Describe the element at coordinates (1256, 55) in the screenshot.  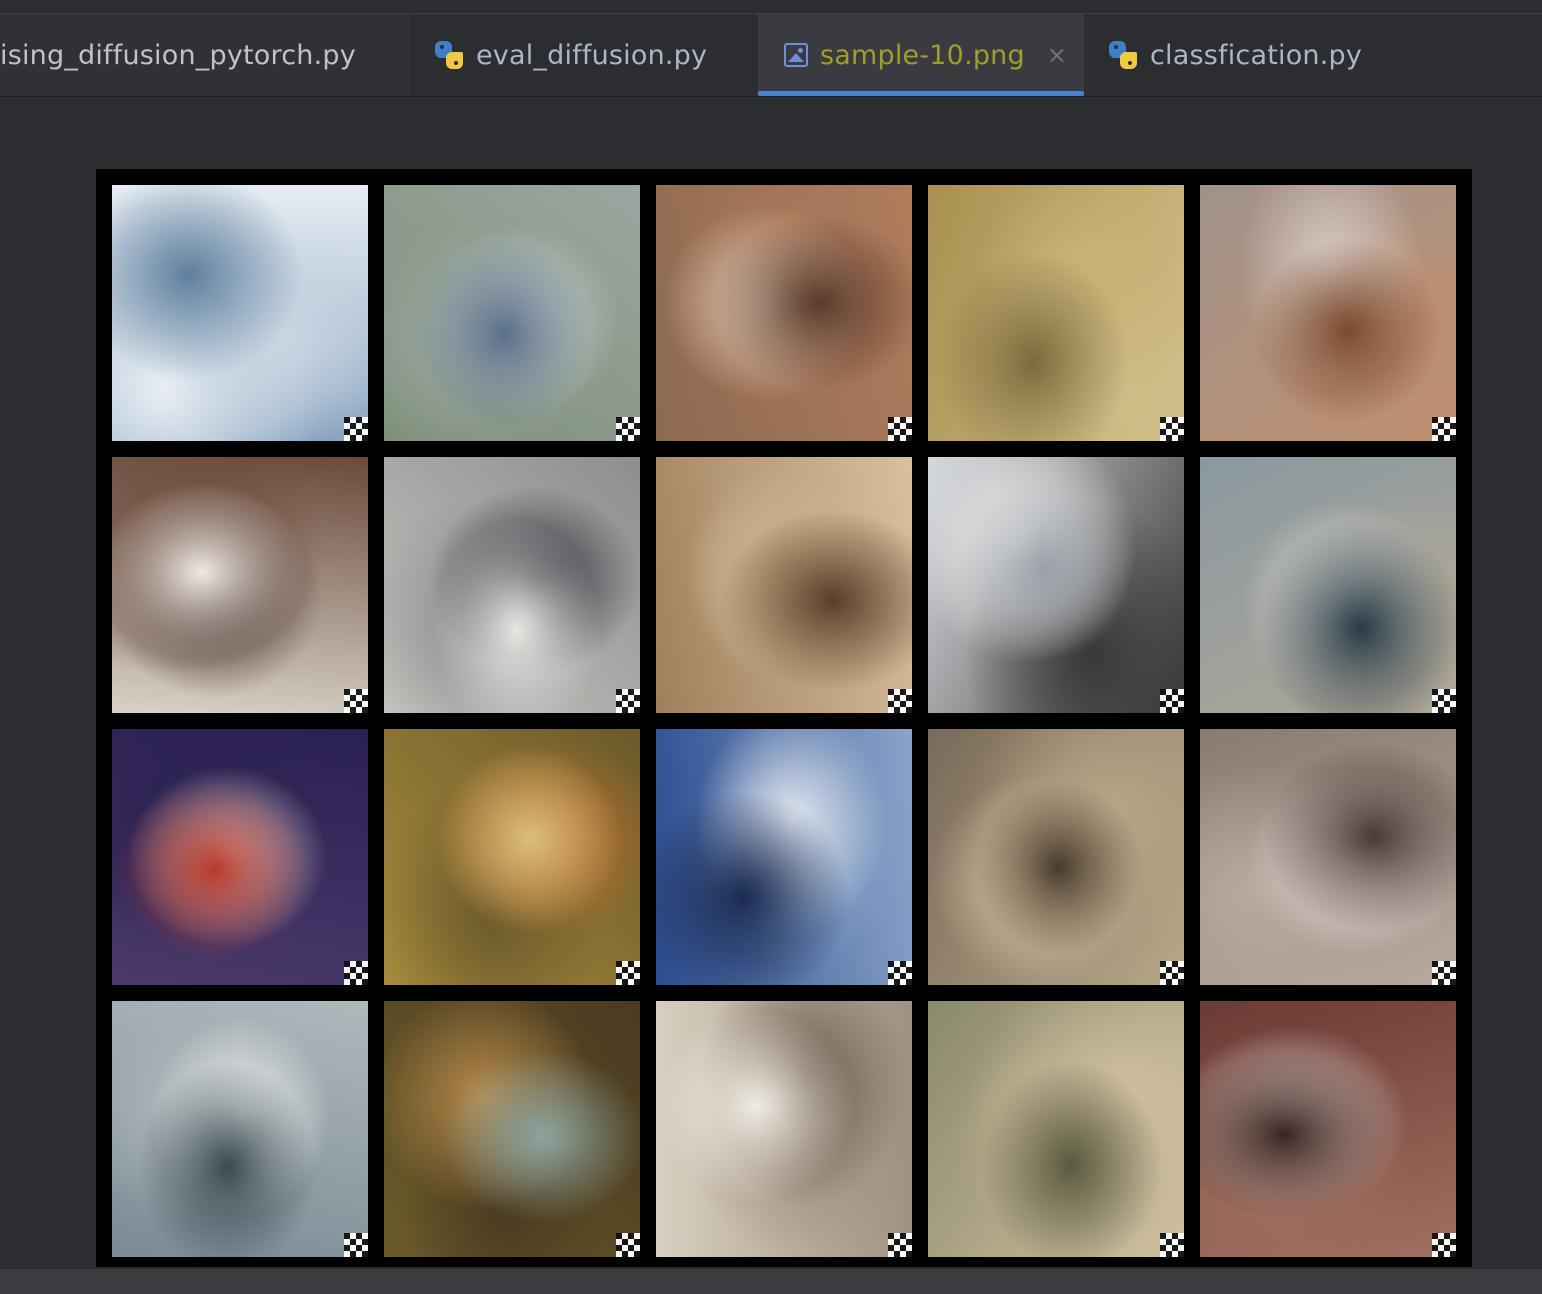
I see `tab-label: classfication.py` at that location.